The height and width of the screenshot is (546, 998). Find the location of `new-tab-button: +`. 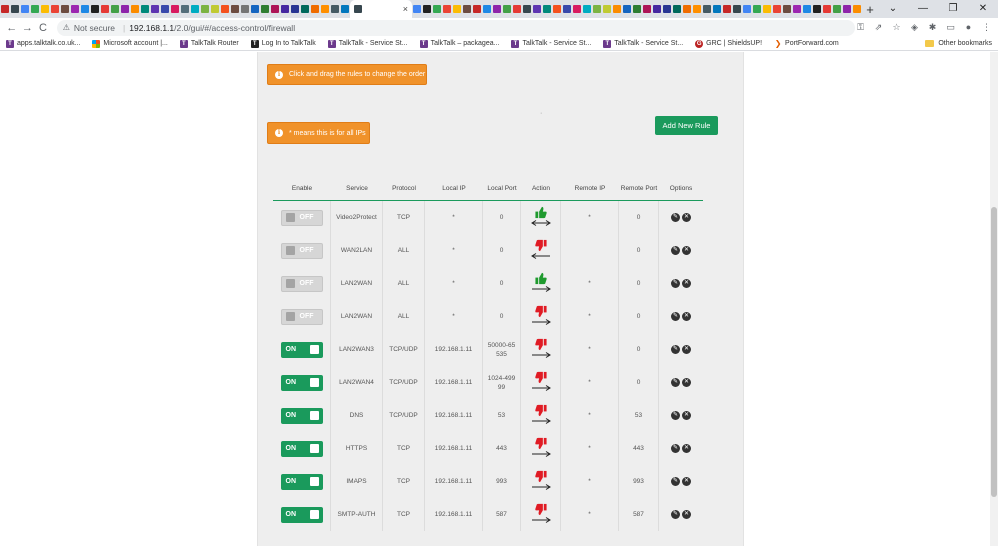

new-tab-button: + is located at coordinates (870, 9).